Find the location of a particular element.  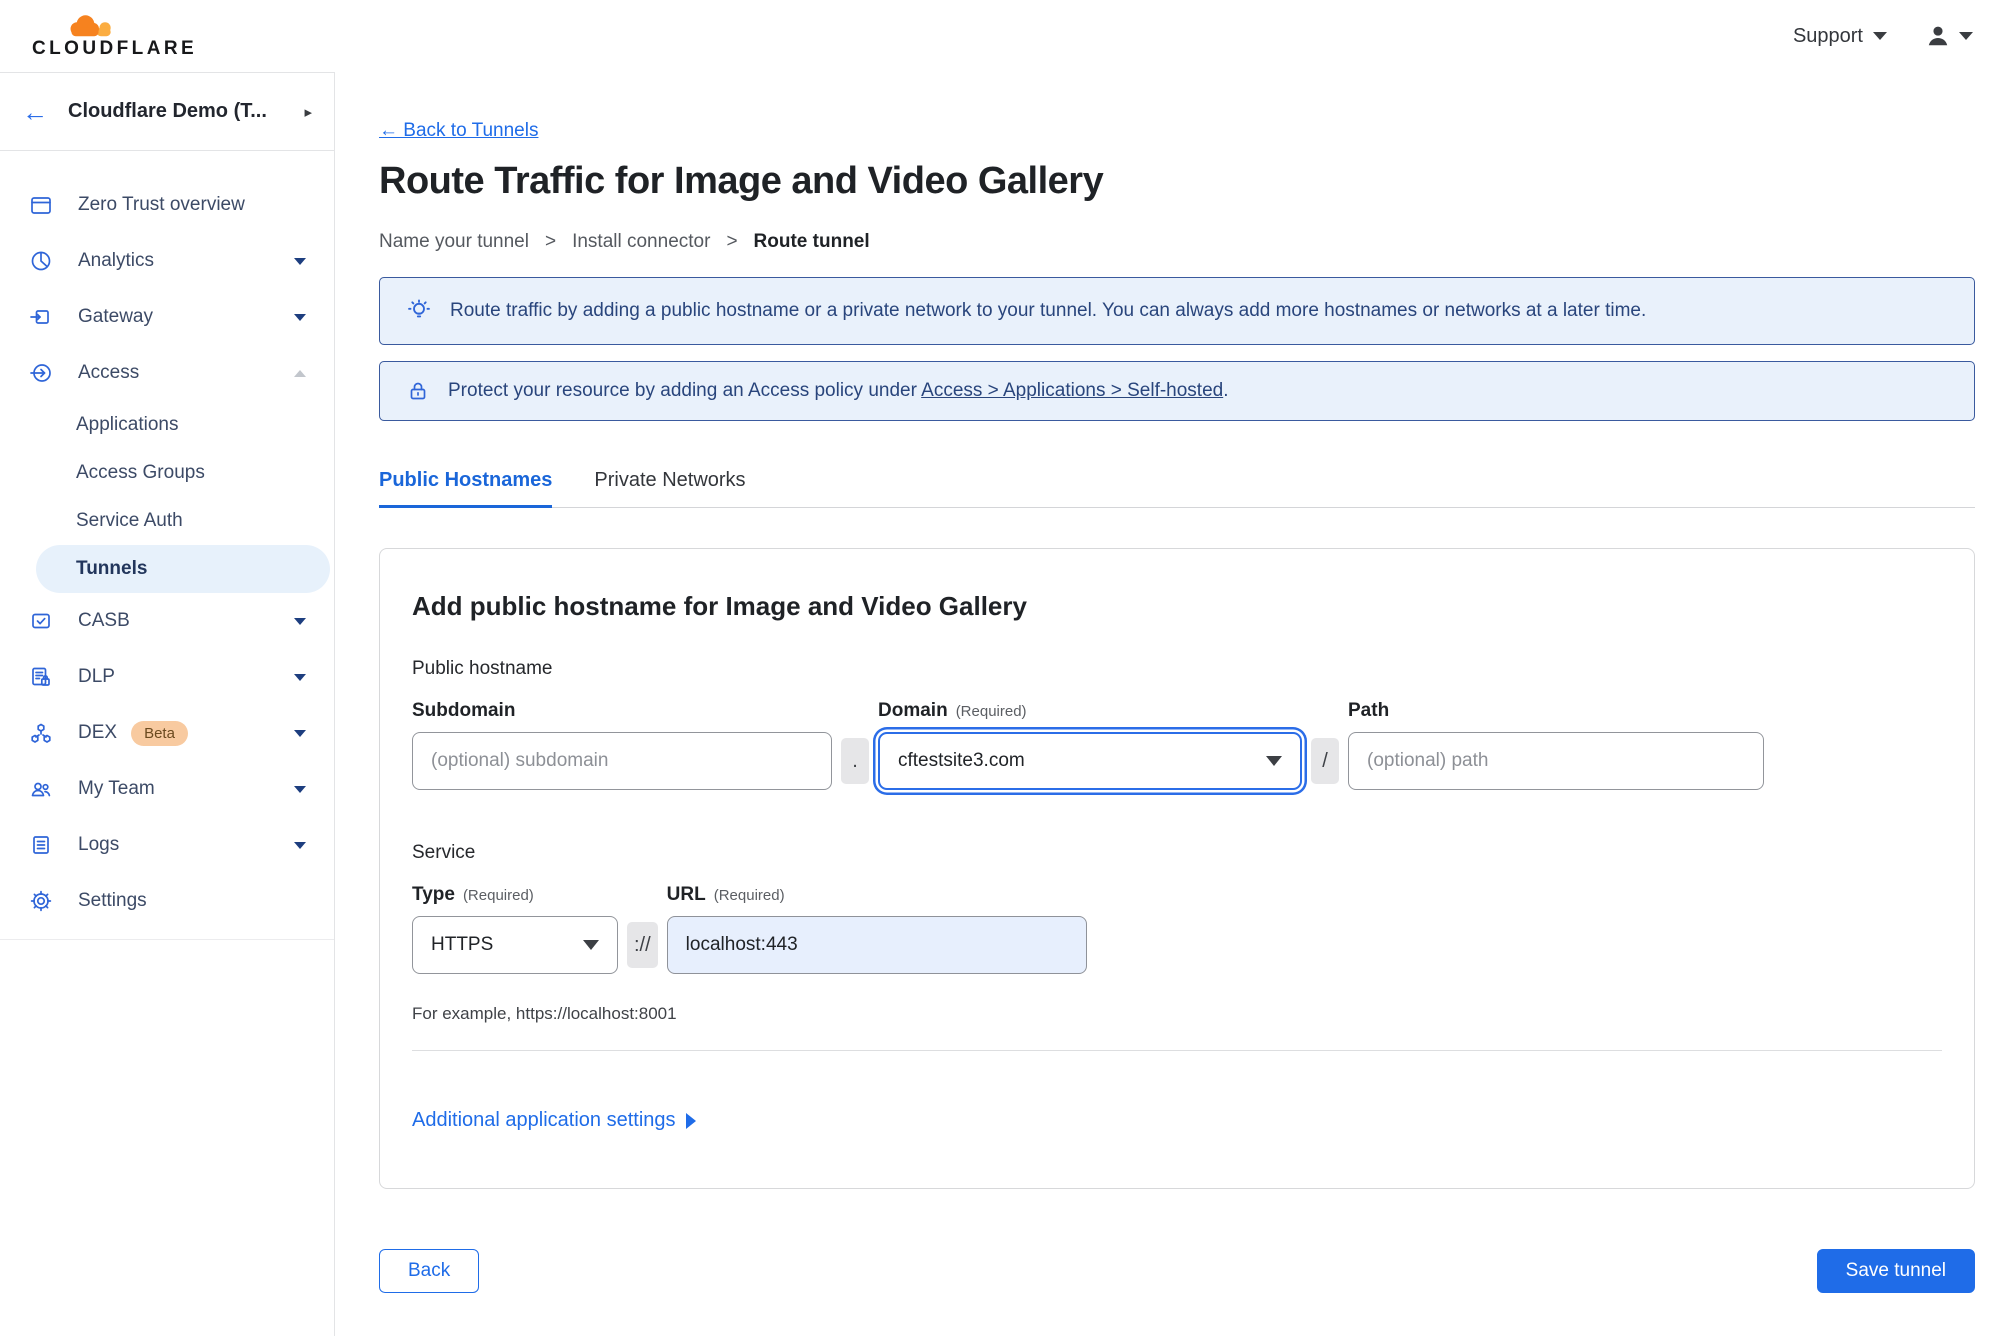

sidebar-item-tunnels: Tunnels is located at coordinates (183, 569).